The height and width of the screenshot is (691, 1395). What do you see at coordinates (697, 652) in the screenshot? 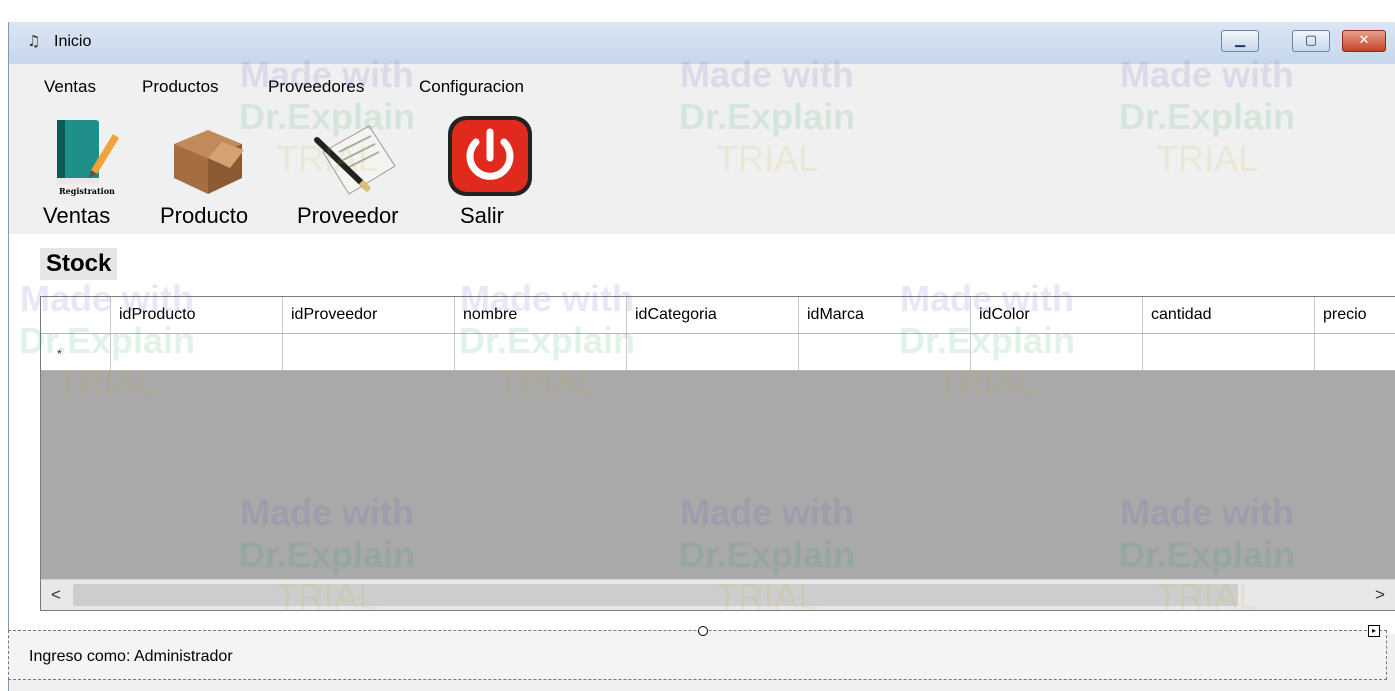
I see `status-strip: ▸ Ingreso como: Administrador` at bounding box center [697, 652].